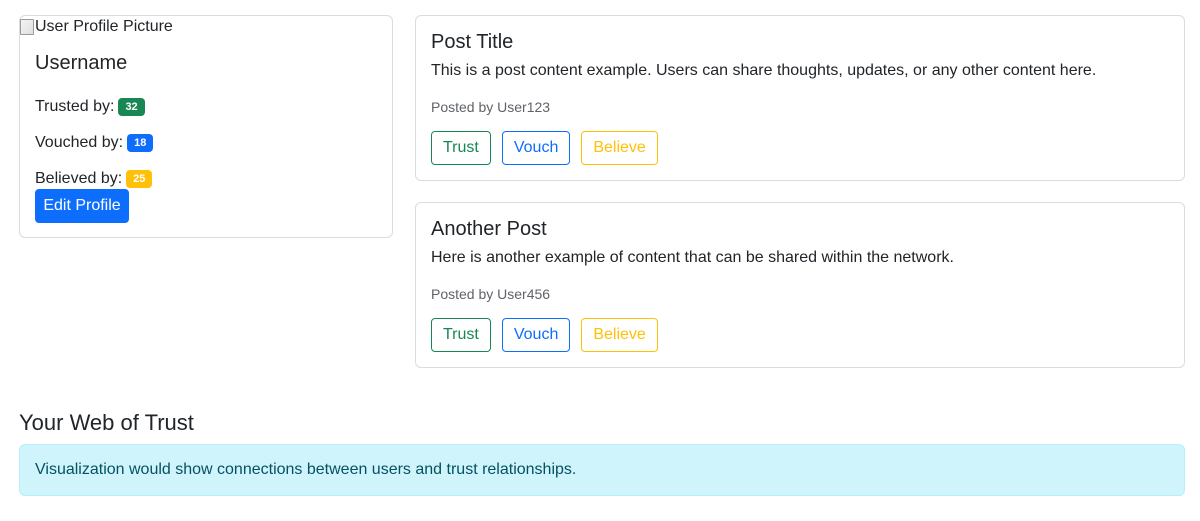 The height and width of the screenshot is (521, 1200). I want to click on trusted-by-stat: Trusted by: 32, so click(90, 107).